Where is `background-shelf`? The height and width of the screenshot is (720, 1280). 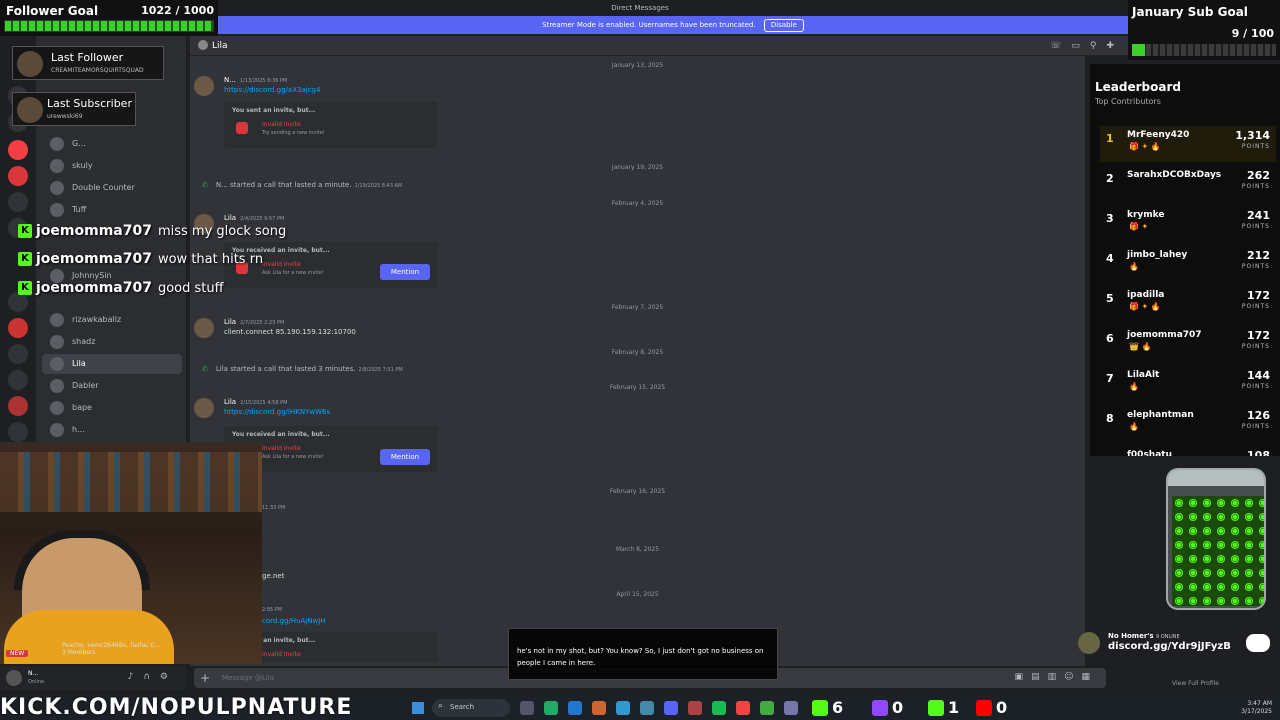
background-shelf is located at coordinates (131, 482).